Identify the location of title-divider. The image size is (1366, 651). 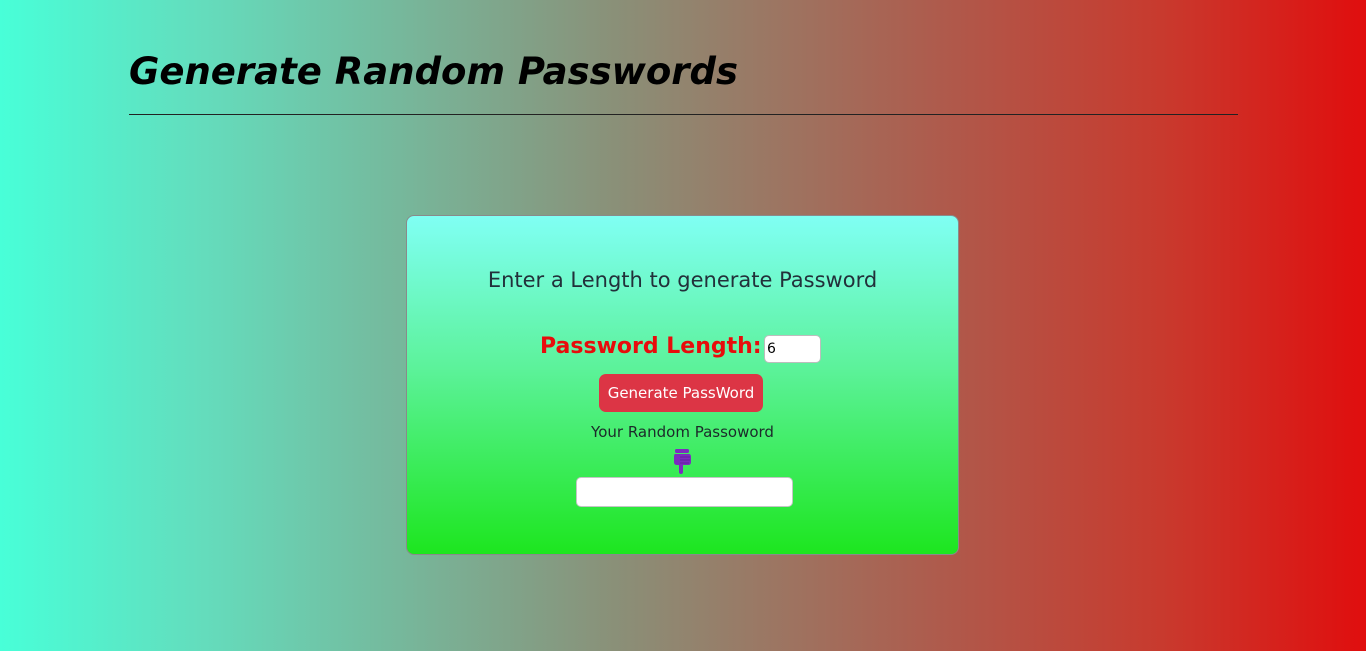
(683, 114).